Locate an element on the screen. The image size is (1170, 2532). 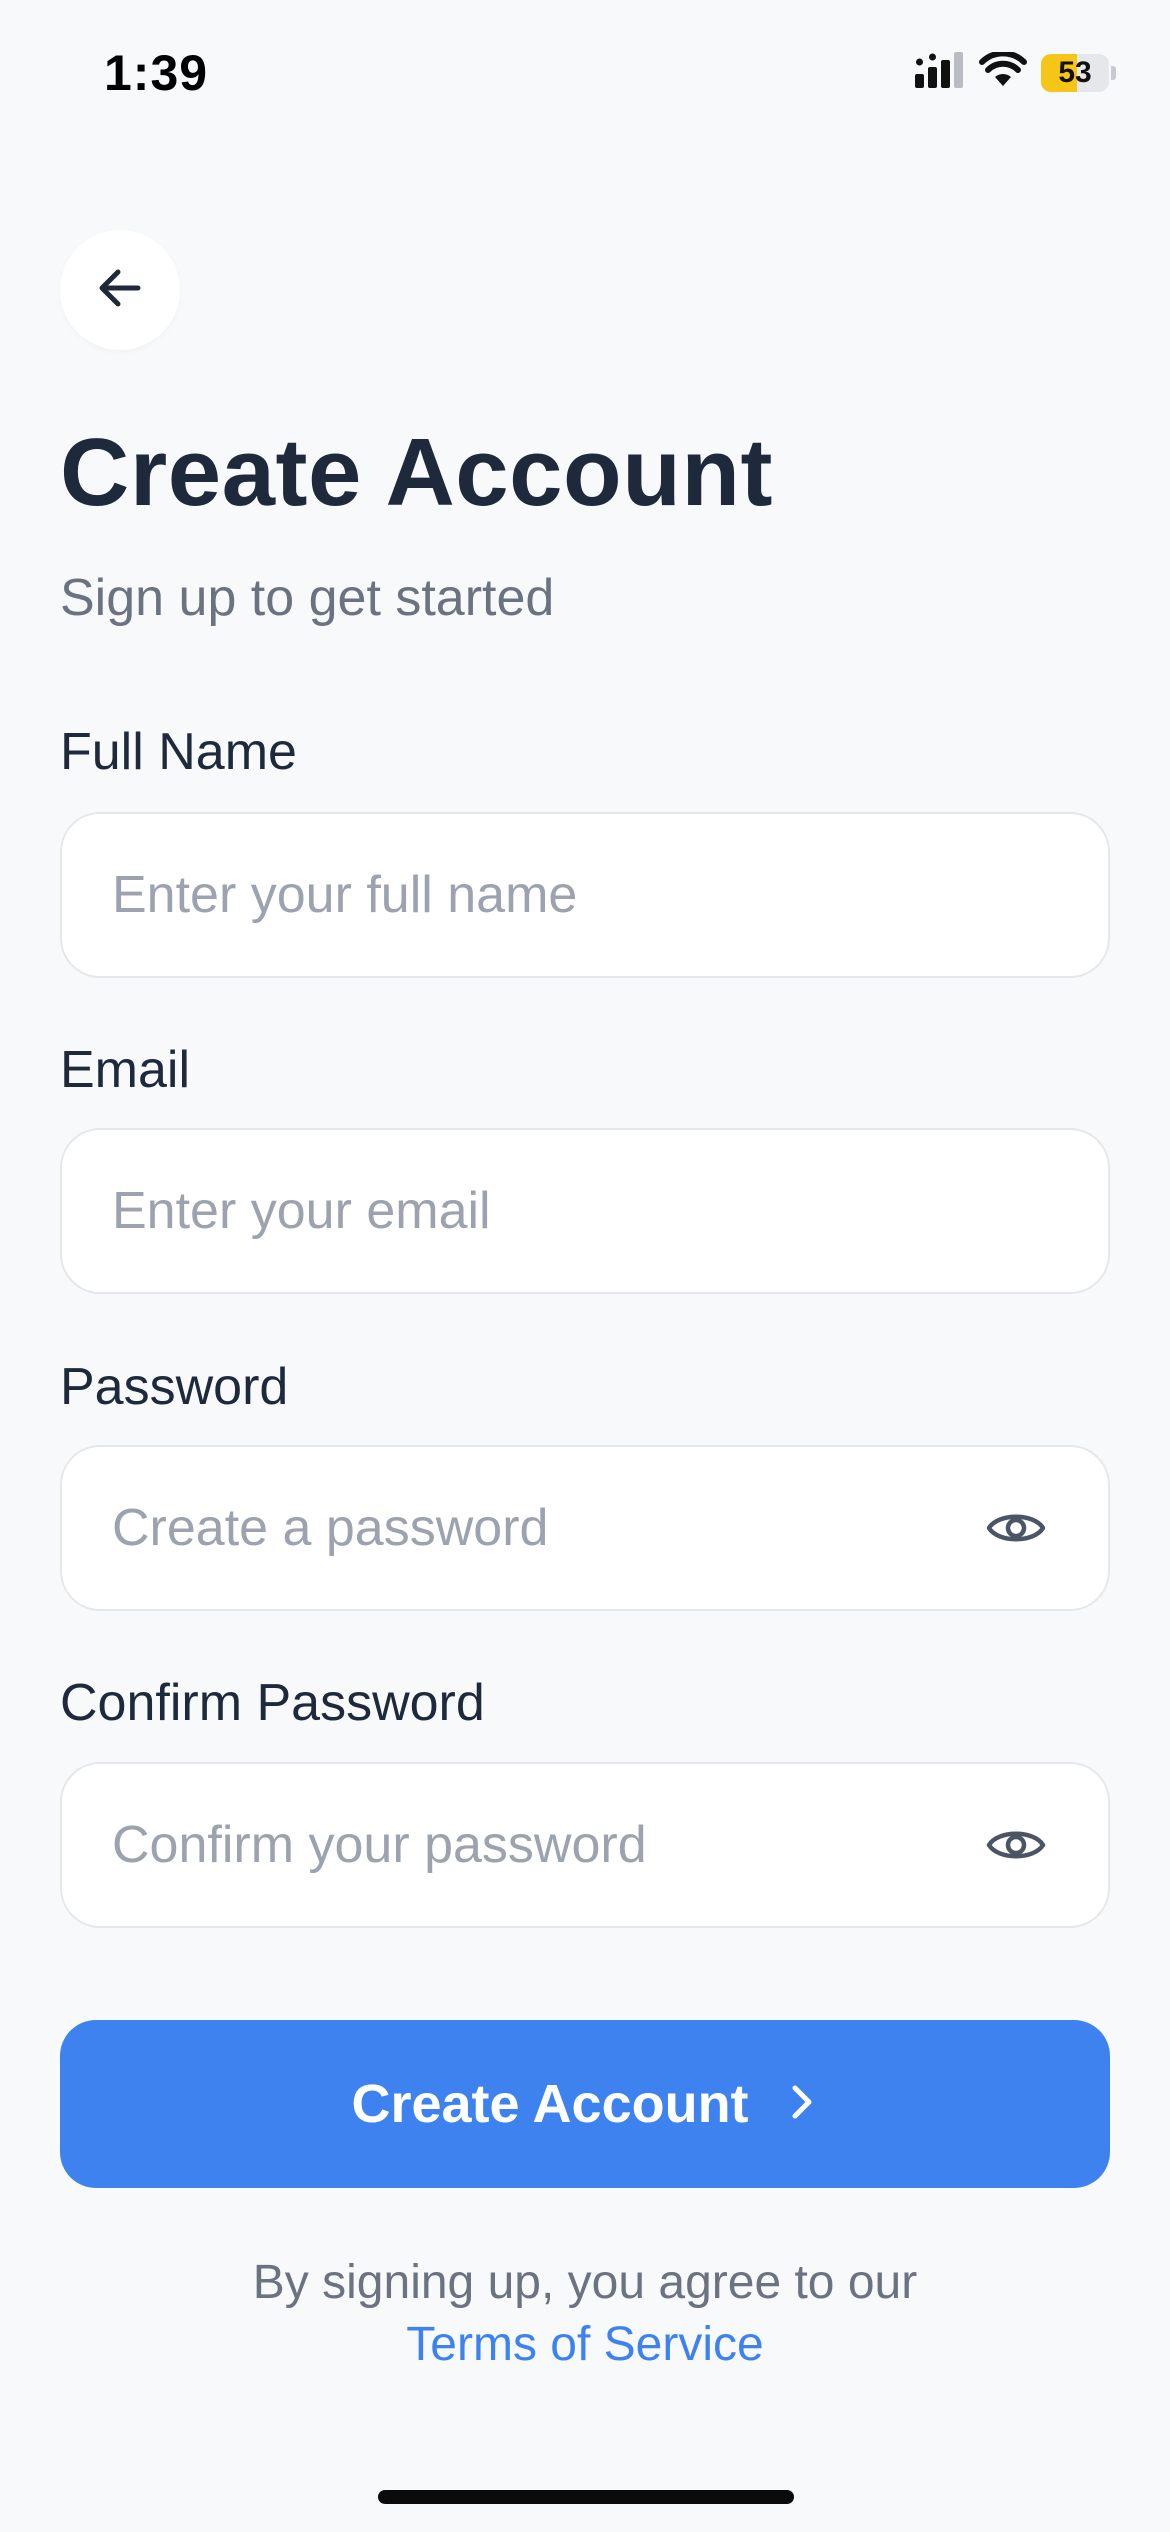
battery-icon: 53 is located at coordinates (1075, 72).